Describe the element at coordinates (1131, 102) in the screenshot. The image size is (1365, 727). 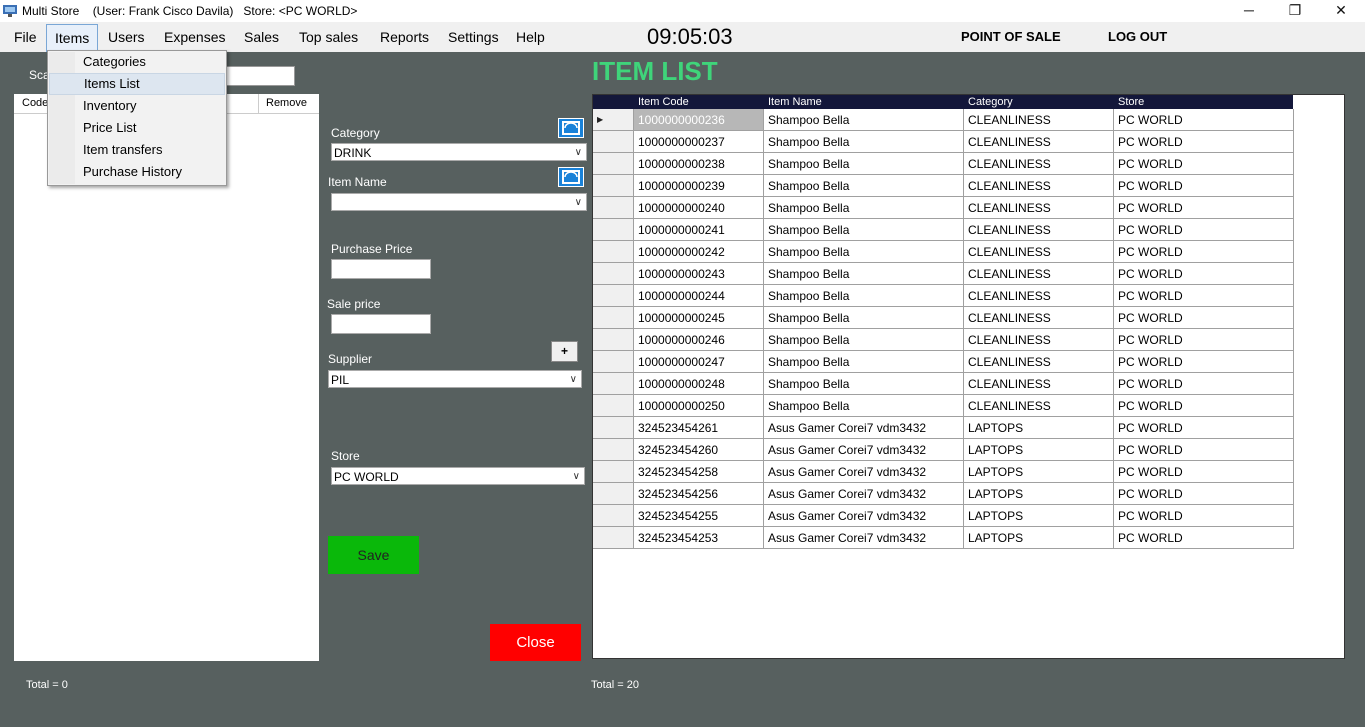
I see `column-header-store: Store` at that location.